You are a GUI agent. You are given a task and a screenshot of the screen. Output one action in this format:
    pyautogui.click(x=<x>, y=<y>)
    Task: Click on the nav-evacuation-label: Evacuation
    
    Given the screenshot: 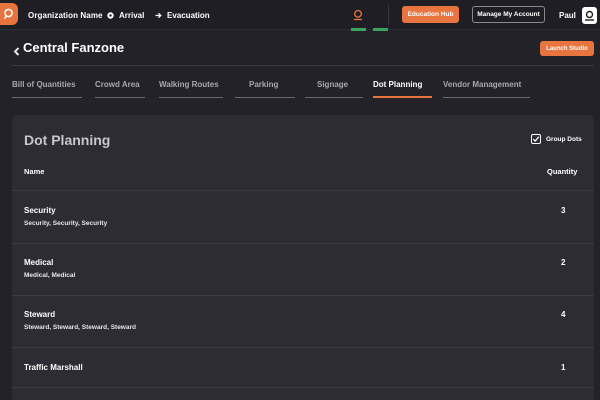 What is the action you would take?
    pyautogui.click(x=188, y=15)
    